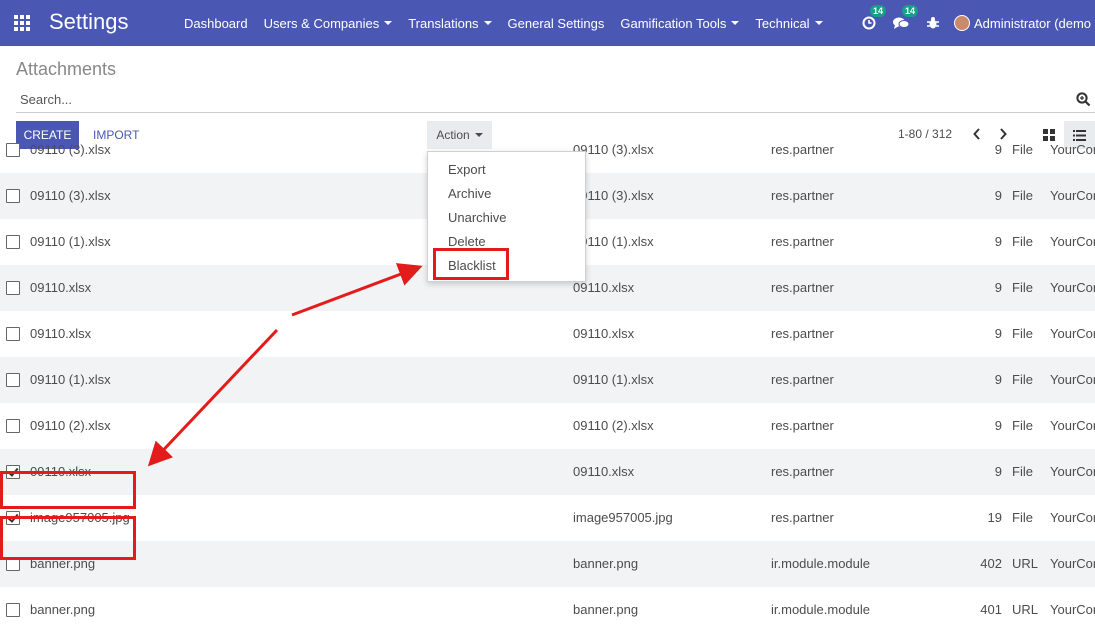  What do you see at coordinates (782, 23) in the screenshot?
I see `menu-item-label: Technical` at bounding box center [782, 23].